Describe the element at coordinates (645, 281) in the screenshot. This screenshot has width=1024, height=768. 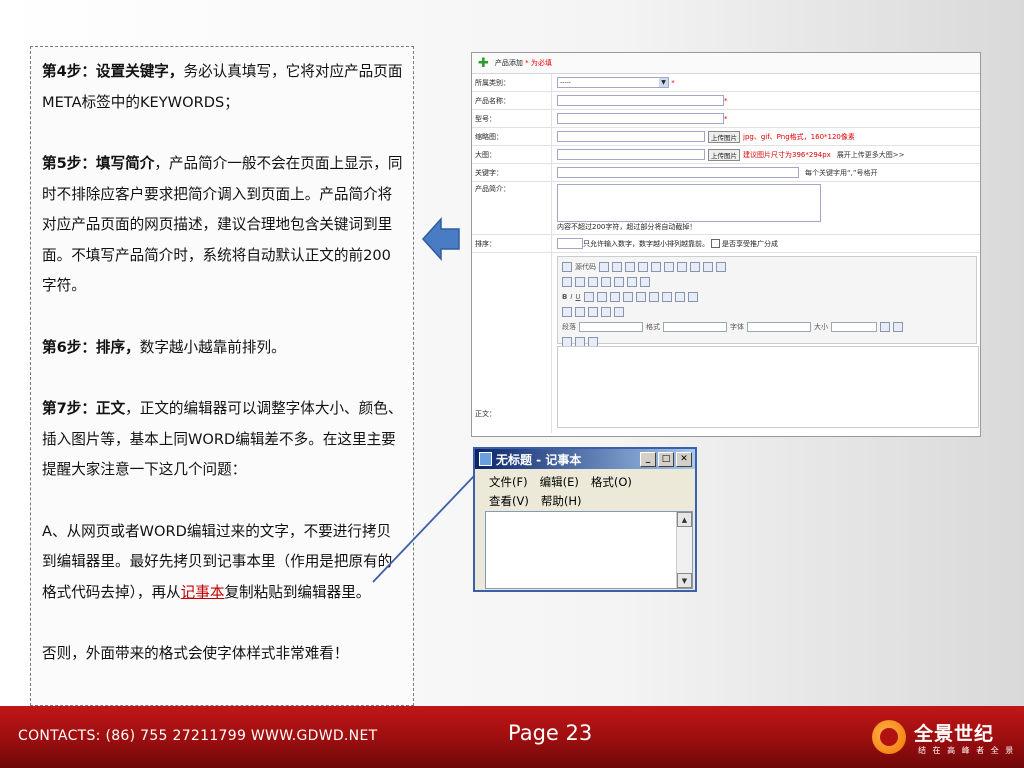
I see `button-icon` at that location.